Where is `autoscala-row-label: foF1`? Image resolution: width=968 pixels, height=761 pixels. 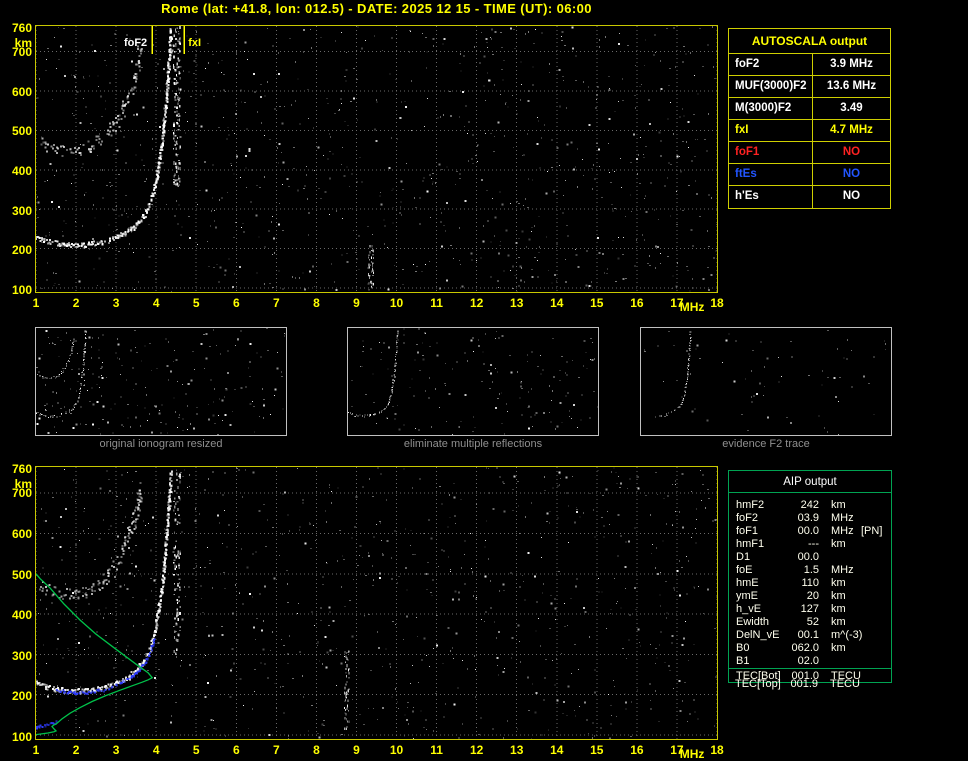 autoscala-row-label: foF1 is located at coordinates (771, 152).